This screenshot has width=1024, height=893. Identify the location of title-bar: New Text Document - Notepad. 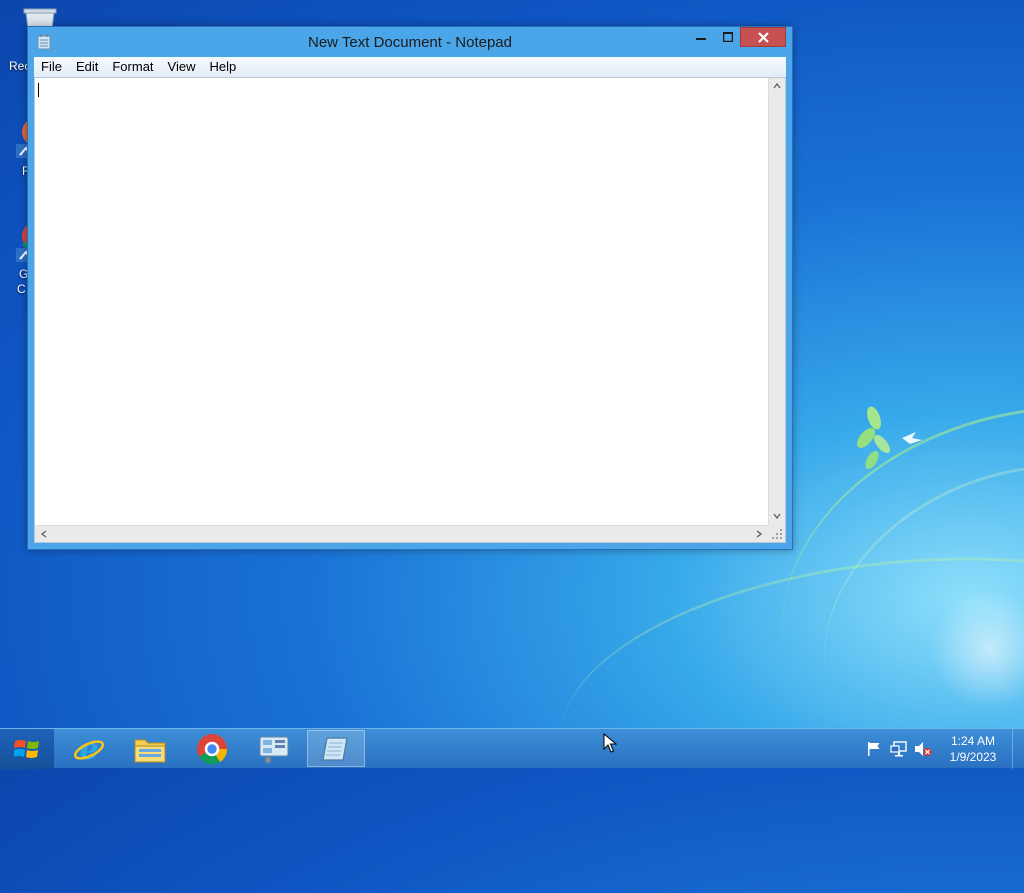
(410, 42).